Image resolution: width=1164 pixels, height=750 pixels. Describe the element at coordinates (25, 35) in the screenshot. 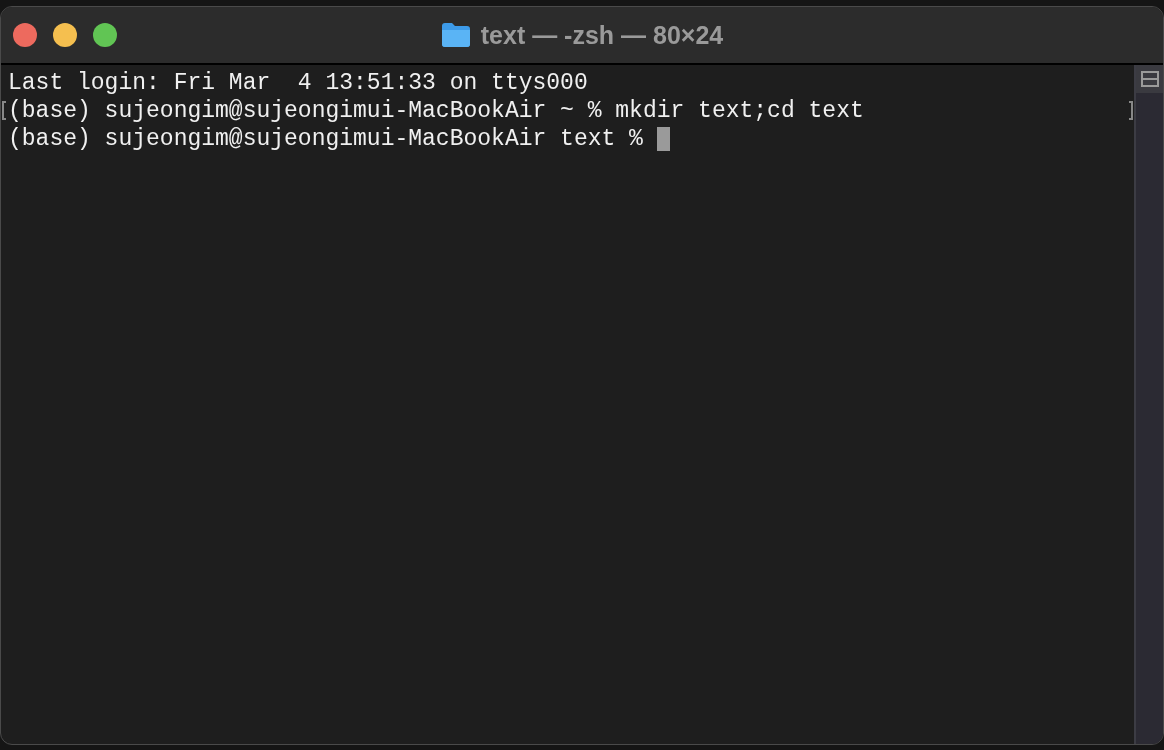

I see `close-button` at that location.